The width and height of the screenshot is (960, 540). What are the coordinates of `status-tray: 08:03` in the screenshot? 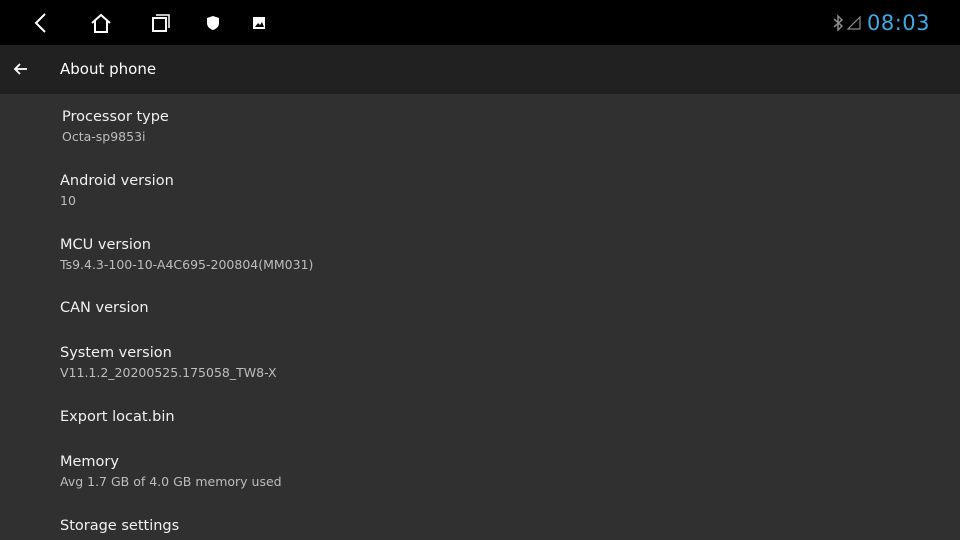 It's located at (896, 22).